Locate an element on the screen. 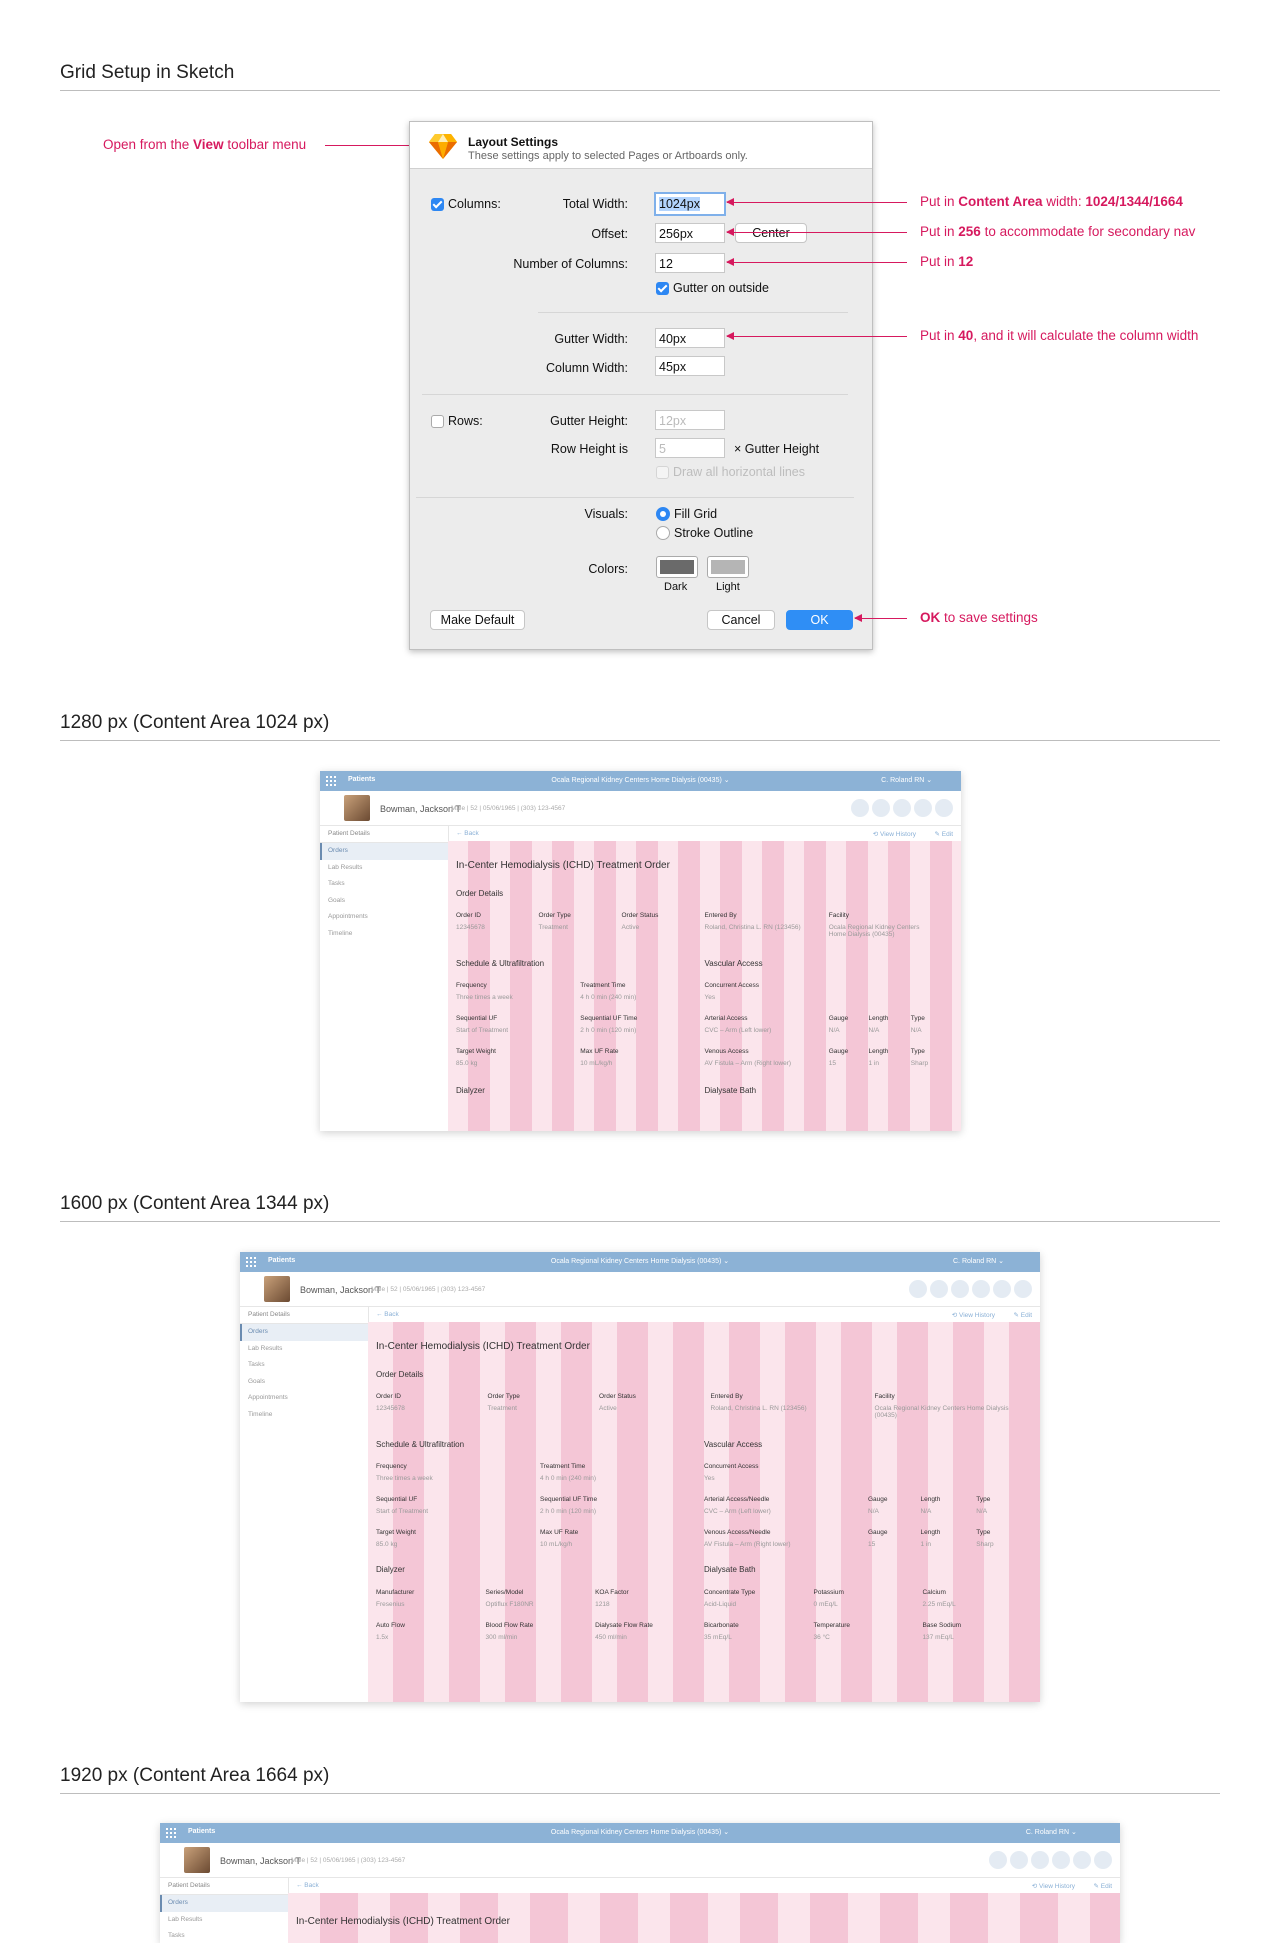 The image size is (1280, 1943). dark-color-swatch is located at coordinates (677, 567).